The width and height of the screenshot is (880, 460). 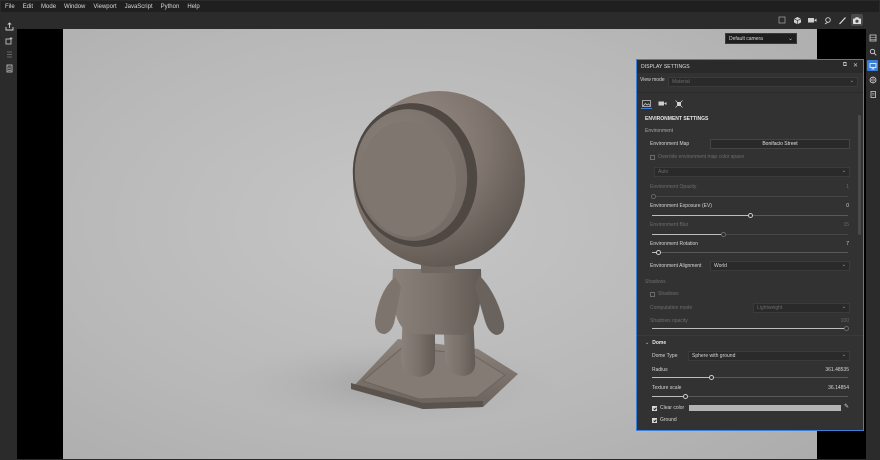 What do you see at coordinates (654, 420) in the screenshot?
I see `ground-checkbox` at bounding box center [654, 420].